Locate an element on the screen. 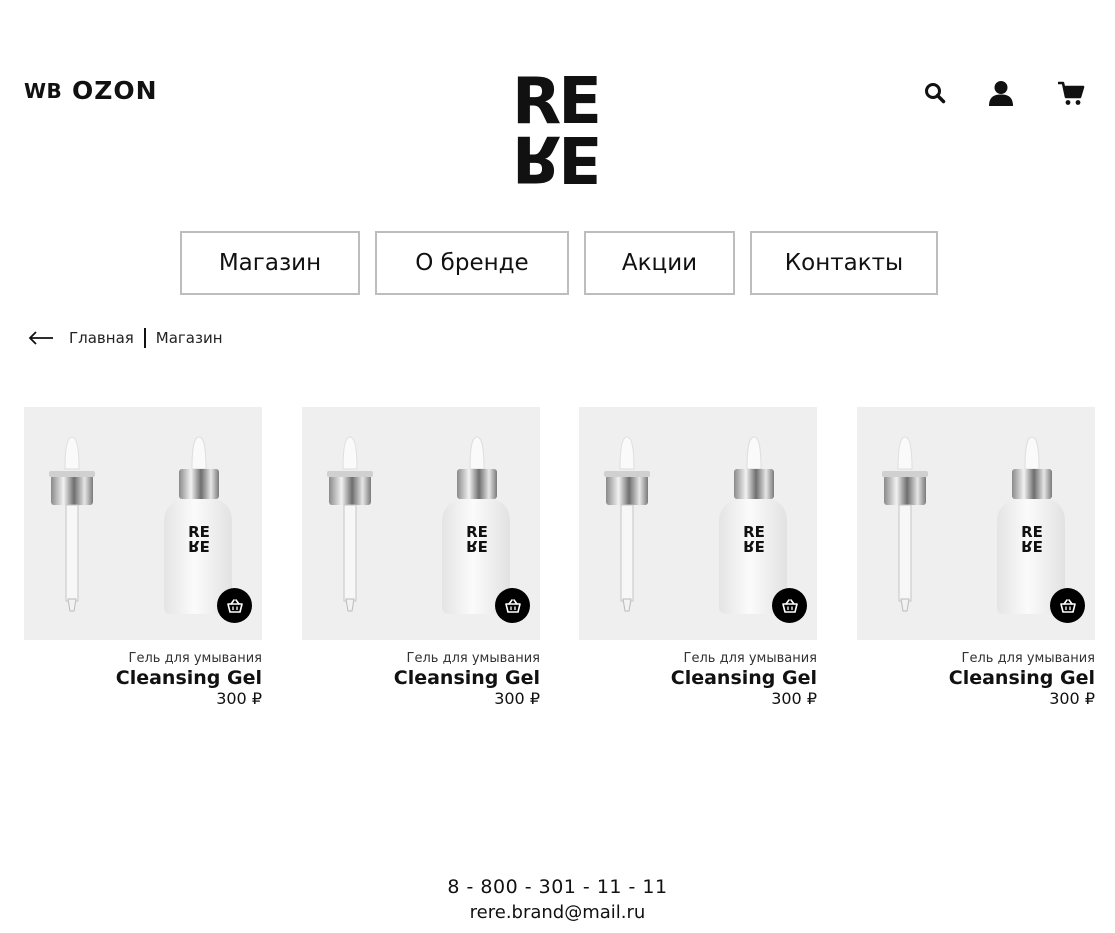 The image size is (1115, 933). breadcrumb-current: Магазин is located at coordinates (189, 338).